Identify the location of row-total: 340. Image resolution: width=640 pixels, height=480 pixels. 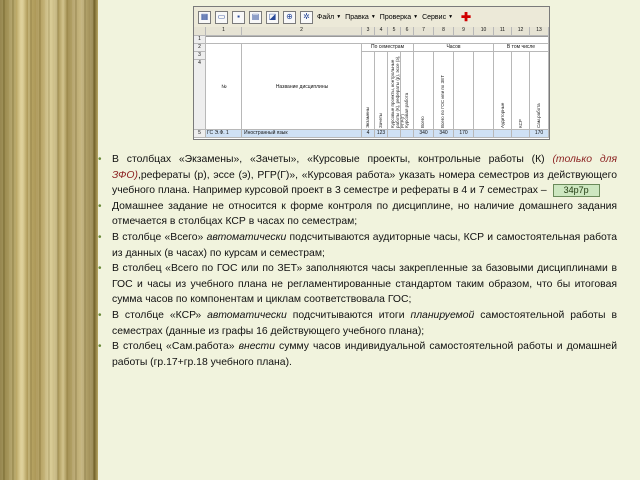
(424, 134).